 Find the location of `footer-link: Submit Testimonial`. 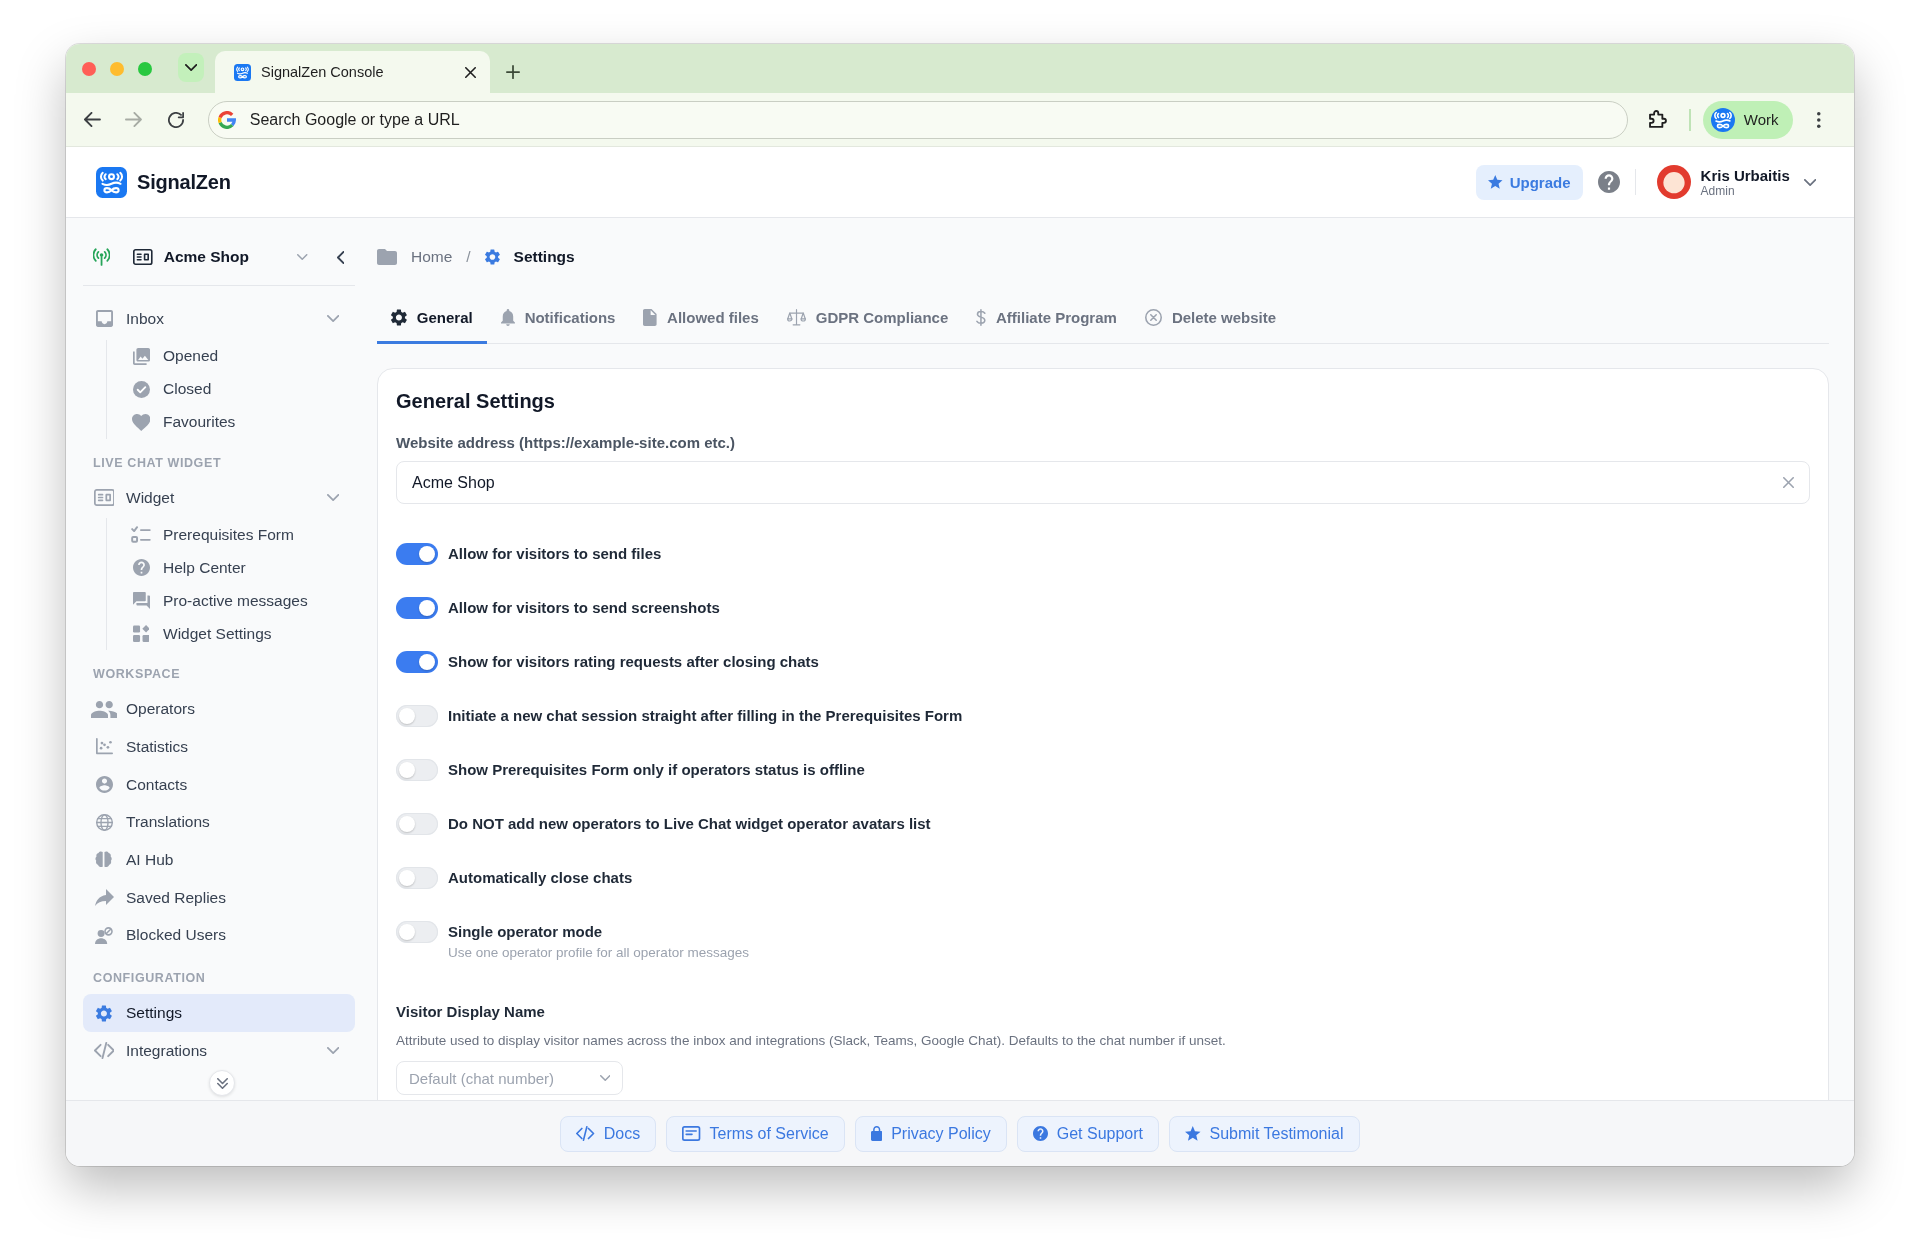

footer-link: Submit Testimonial is located at coordinates (1264, 1133).